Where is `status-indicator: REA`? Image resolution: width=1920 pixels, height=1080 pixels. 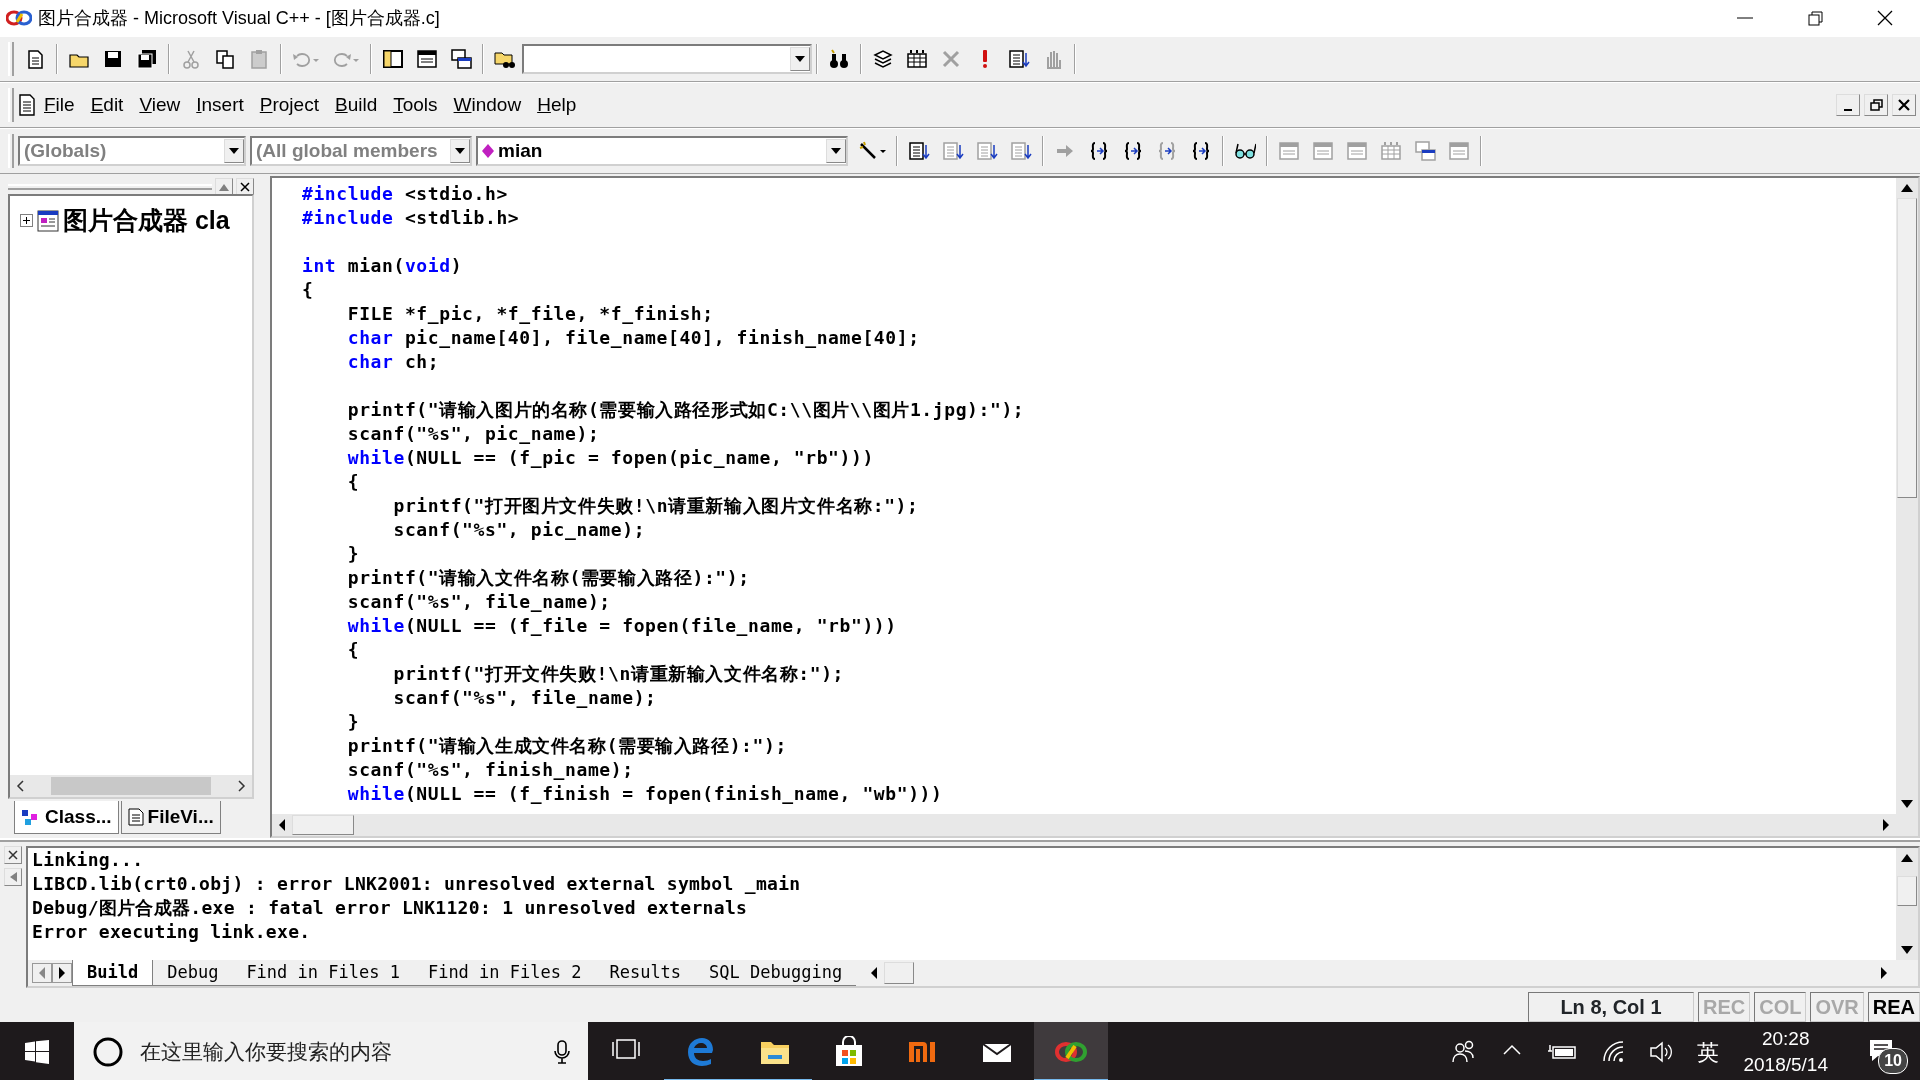 status-indicator: REA is located at coordinates (1893, 1007).